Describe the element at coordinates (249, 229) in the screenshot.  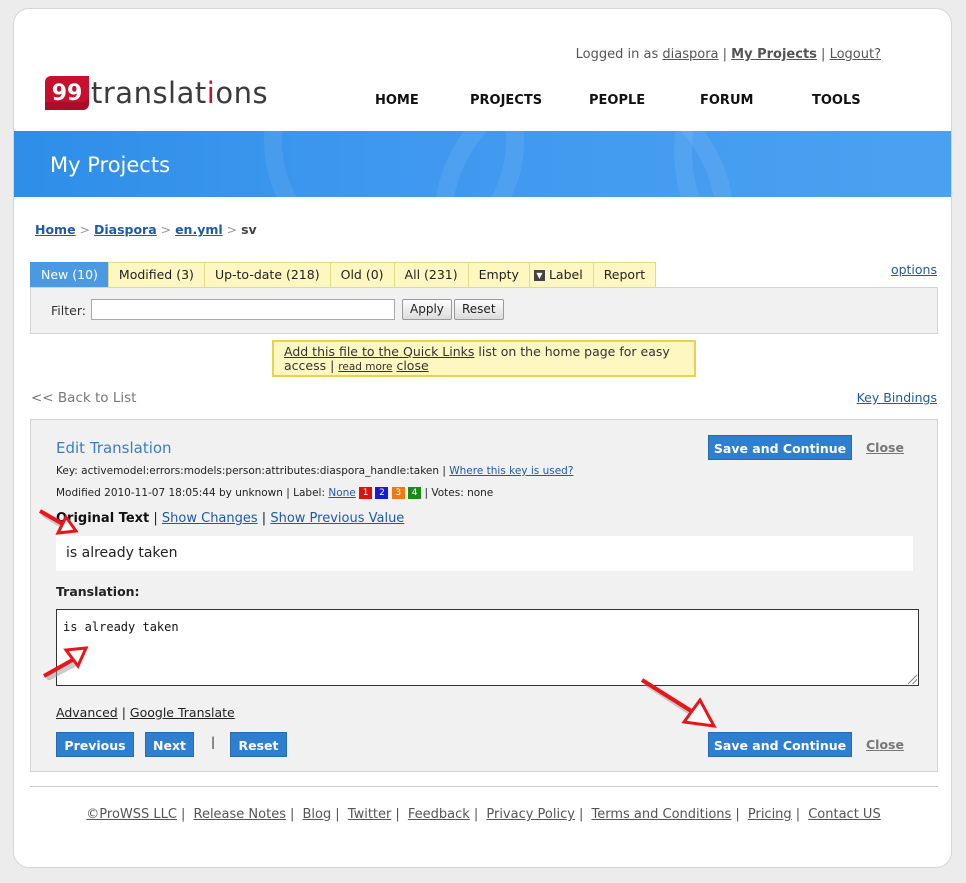
I see `breadcrumb-current: sv` at that location.